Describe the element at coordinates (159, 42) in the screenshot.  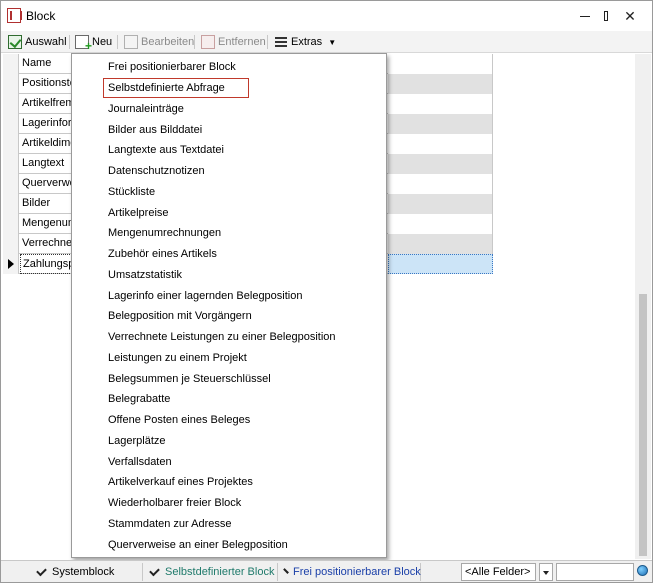
I see `bearbeiten-button: Bearbeiten` at that location.